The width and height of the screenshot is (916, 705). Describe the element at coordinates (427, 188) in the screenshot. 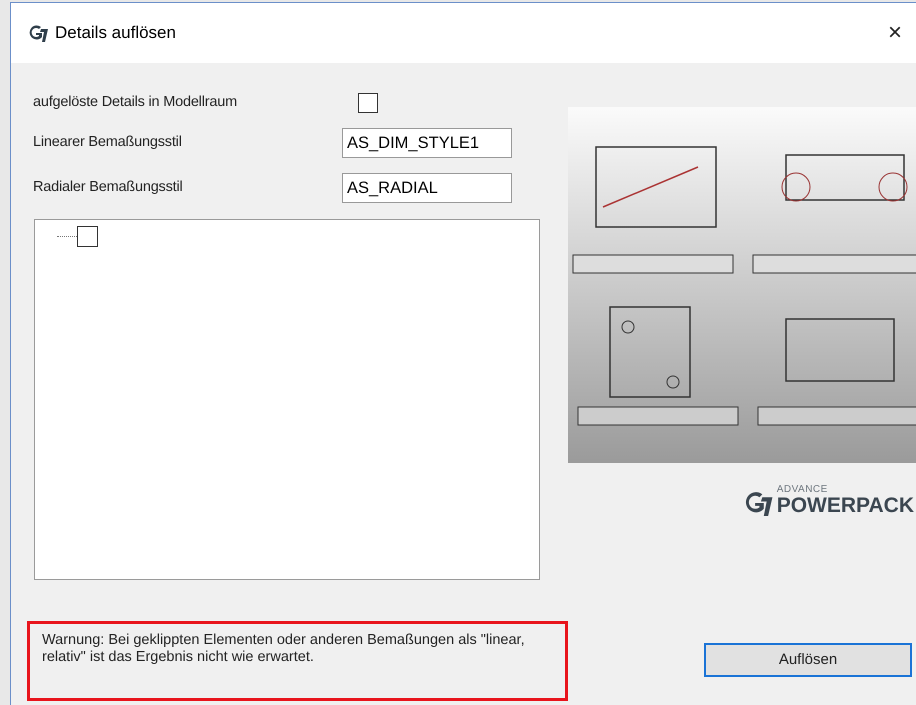

I see `radial-style-field: AS_RADIAL` at that location.